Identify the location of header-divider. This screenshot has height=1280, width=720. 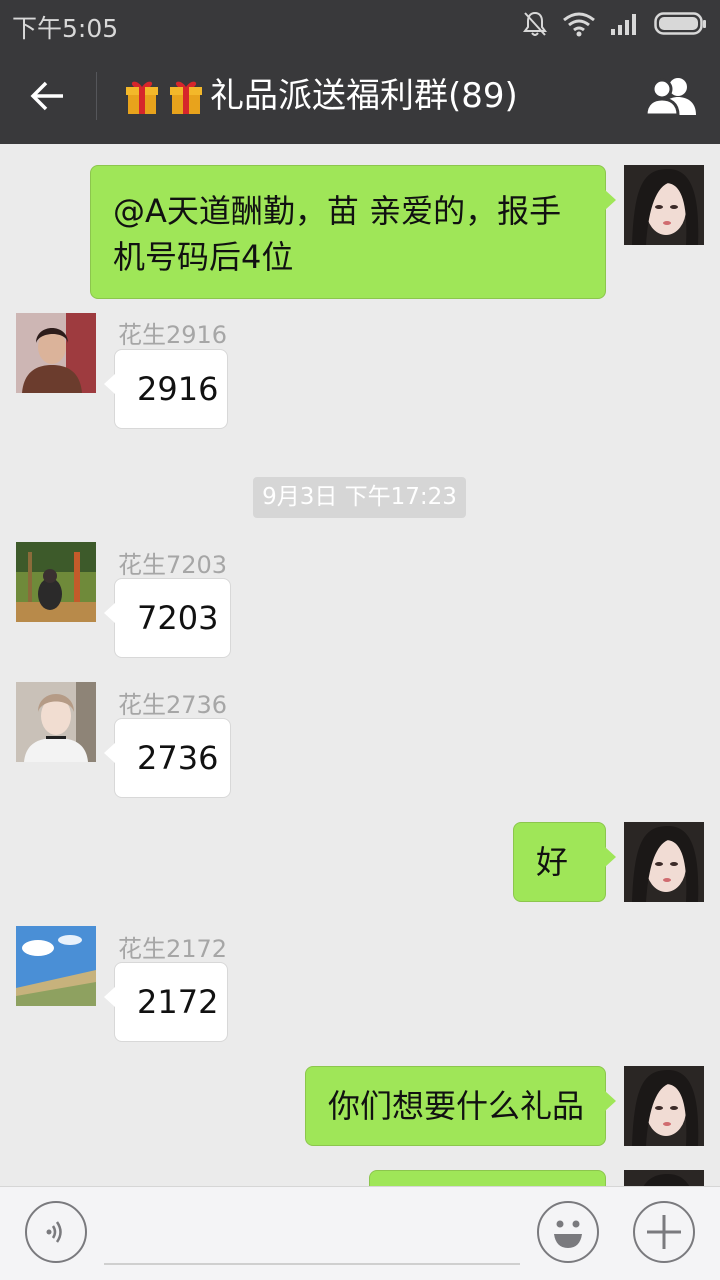
(96, 96).